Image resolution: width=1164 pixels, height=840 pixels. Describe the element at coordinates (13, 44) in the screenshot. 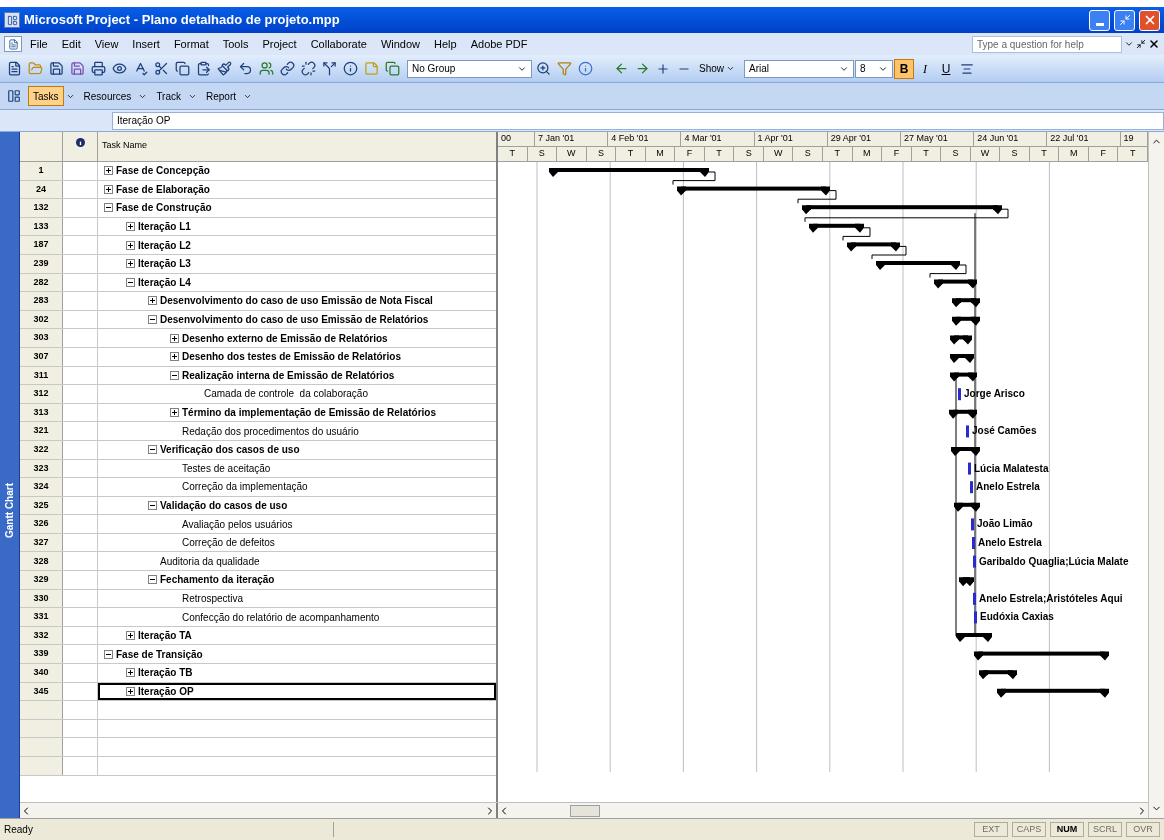

I see `document-icon` at that location.